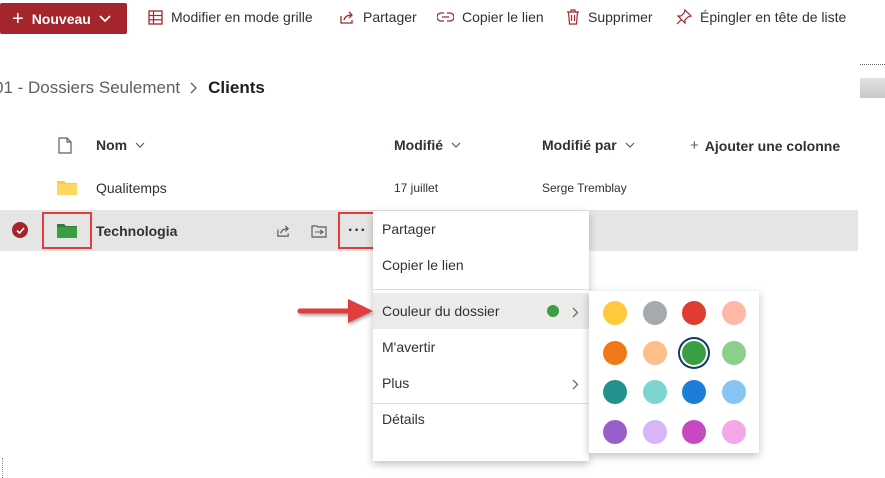 The width and height of the screenshot is (885, 478). Describe the element at coordinates (584, 187) in the screenshot. I see `row-modified-by: Serge Tremblay` at that location.